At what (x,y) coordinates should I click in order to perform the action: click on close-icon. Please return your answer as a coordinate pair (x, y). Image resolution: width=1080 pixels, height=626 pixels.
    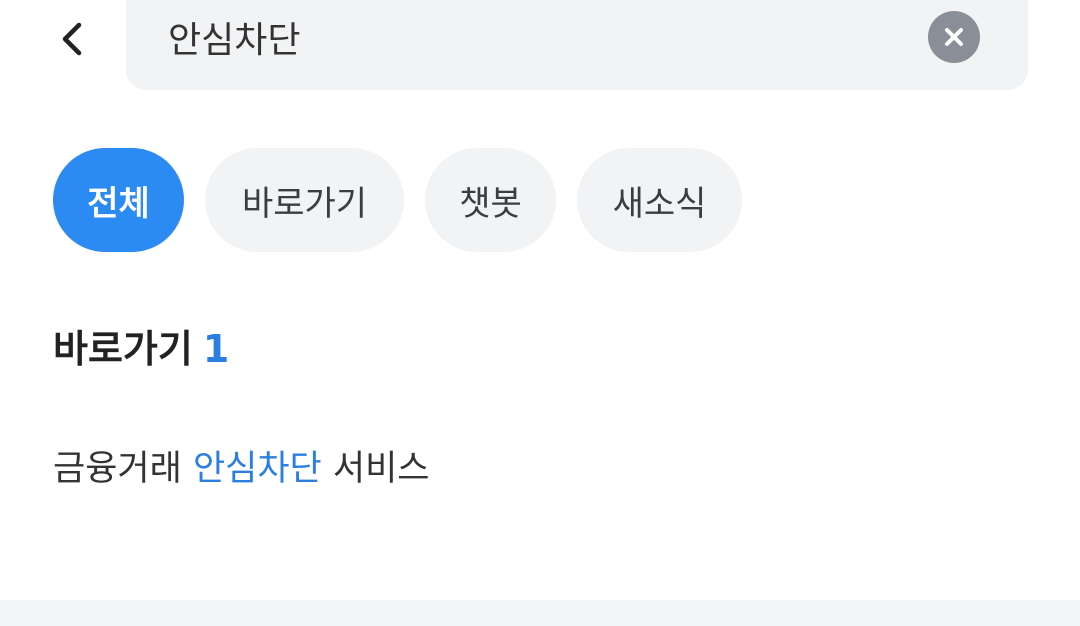
    Looking at the image, I should click on (954, 37).